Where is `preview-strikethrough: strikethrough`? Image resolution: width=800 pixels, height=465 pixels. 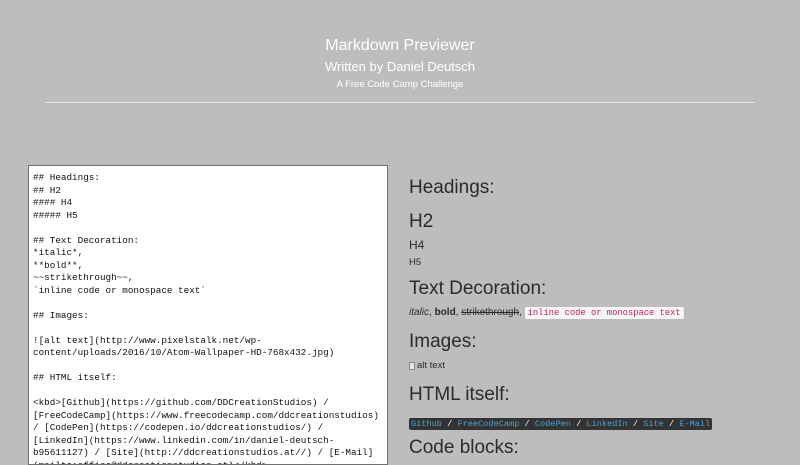 preview-strikethrough: strikethrough is located at coordinates (490, 312).